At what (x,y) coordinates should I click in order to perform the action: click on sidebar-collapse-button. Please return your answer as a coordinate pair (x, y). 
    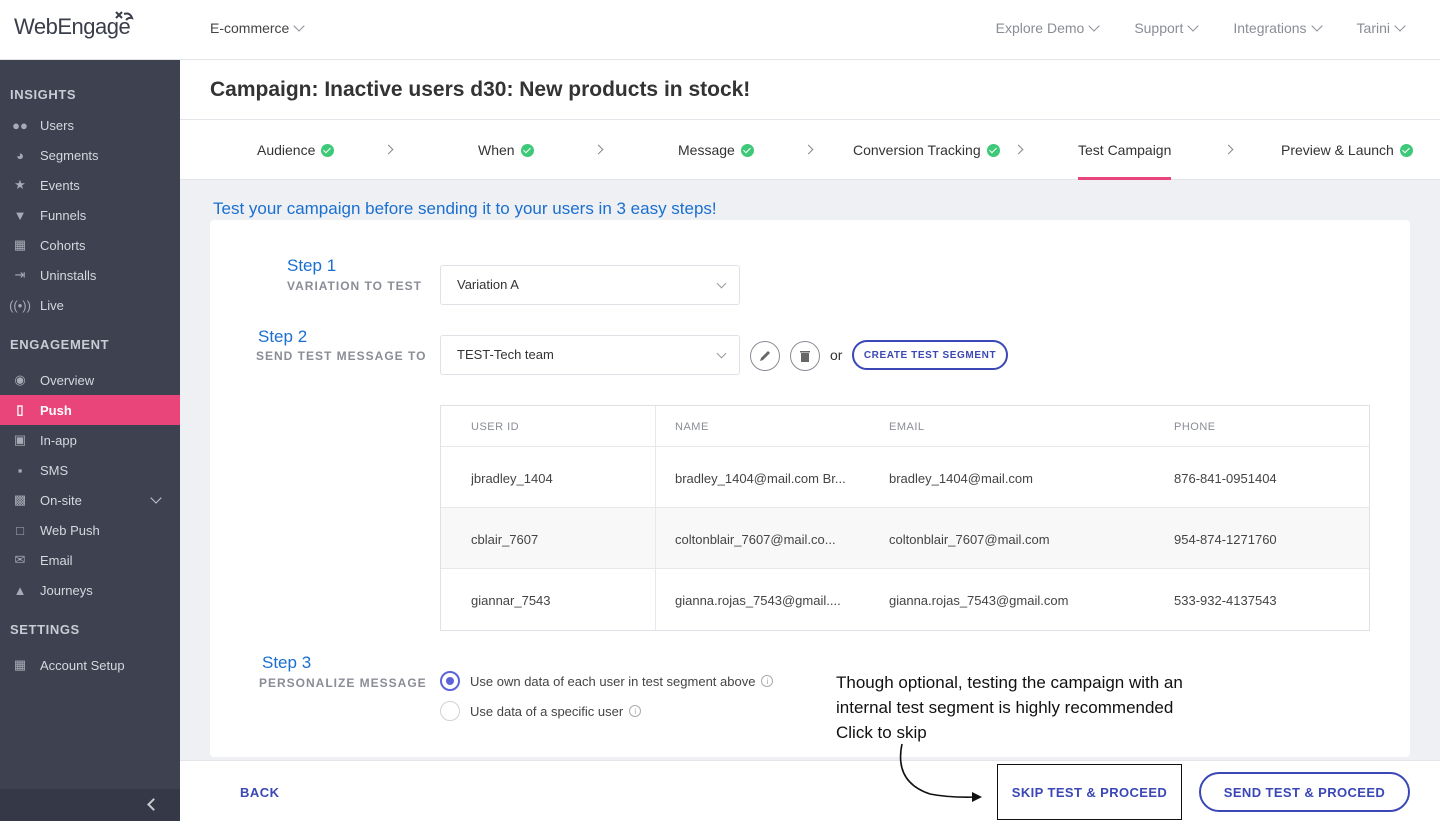
    Looking at the image, I should click on (90, 805).